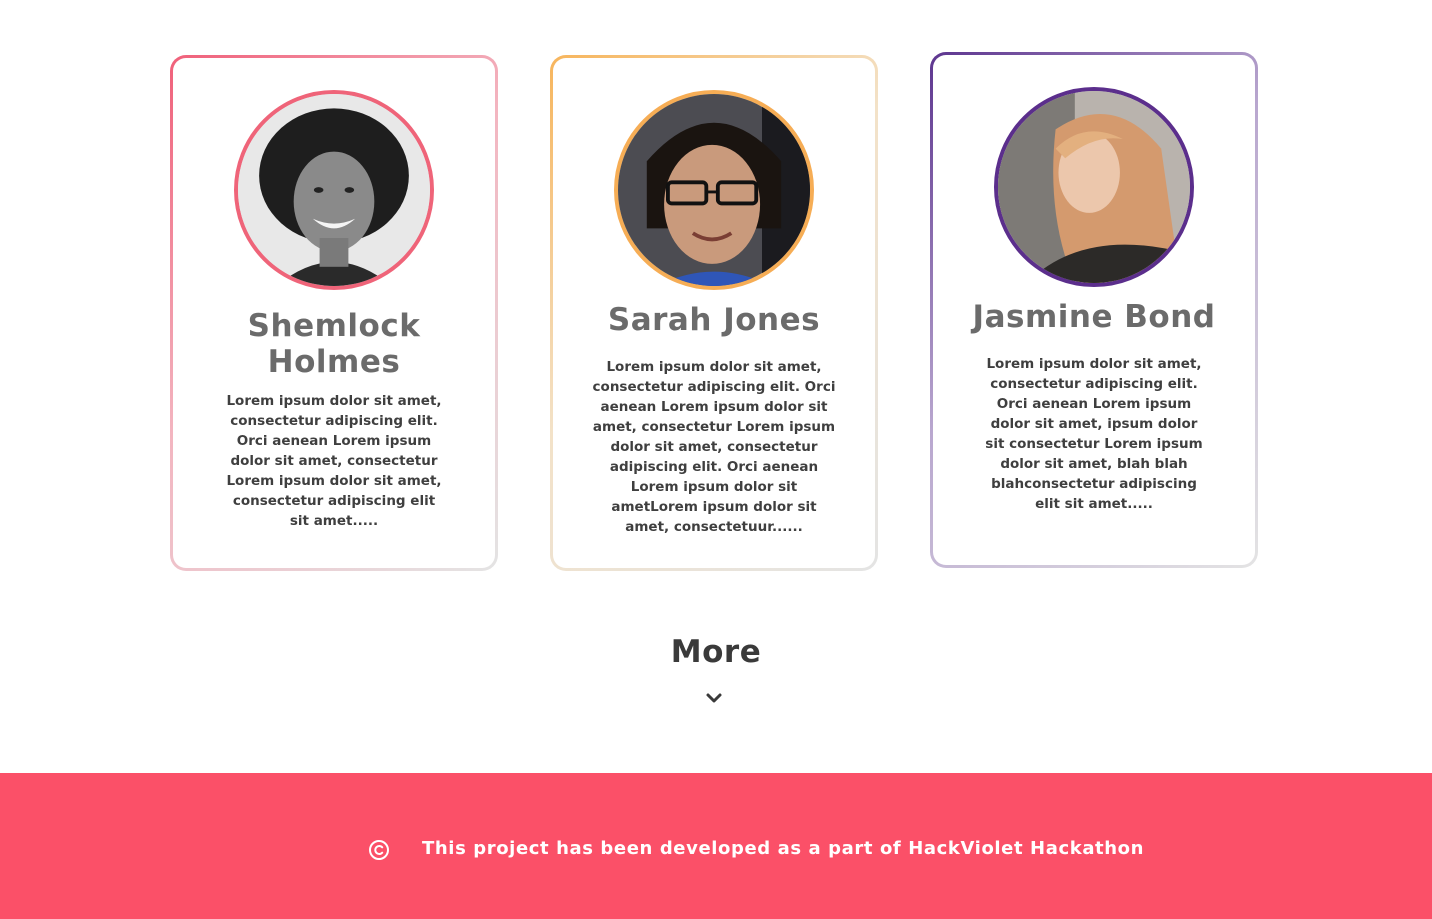 This screenshot has height=919, width=1432. I want to click on chevron-down-icon, so click(714, 698).